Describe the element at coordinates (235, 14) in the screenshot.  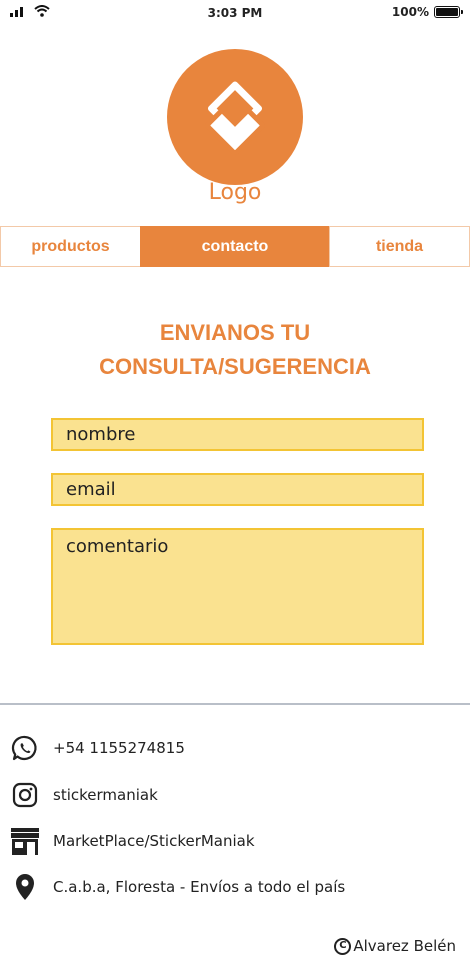
I see `status-bar: 3:03 PM 100%` at that location.